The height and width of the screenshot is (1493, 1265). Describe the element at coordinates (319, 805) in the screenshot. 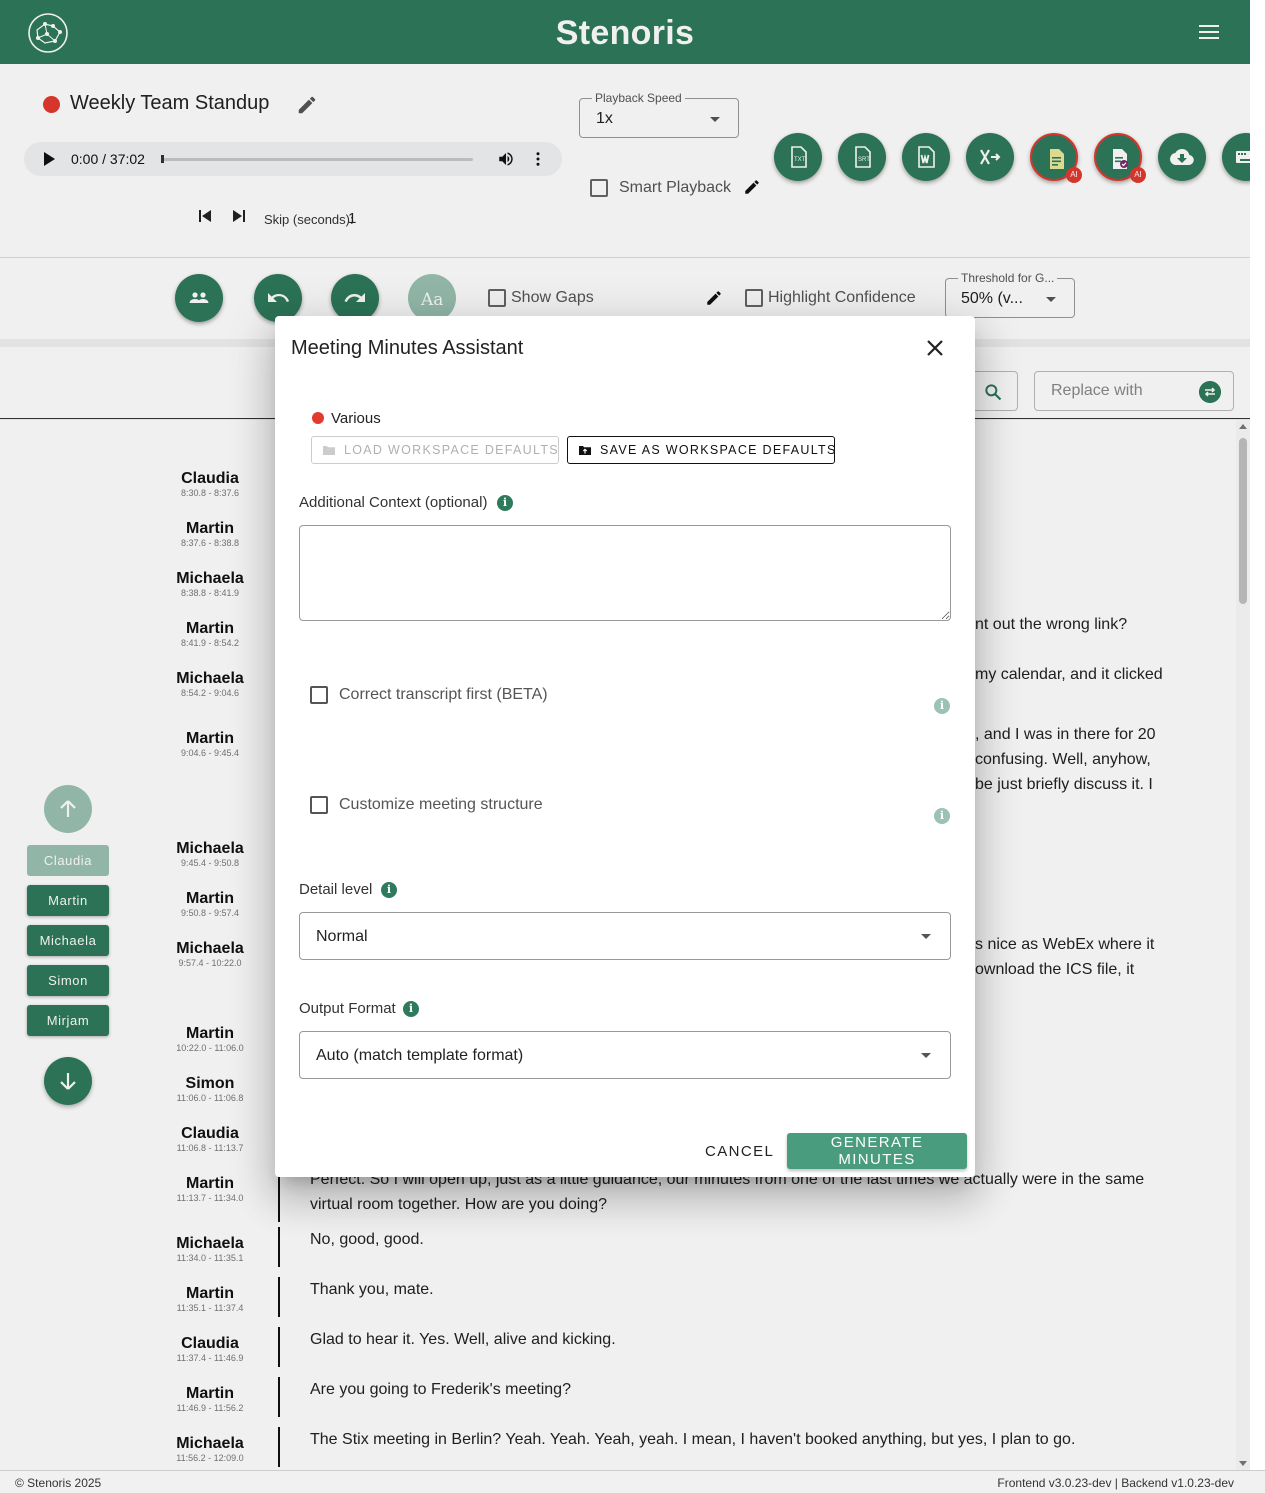

I see `customize-structure-checkbox` at that location.